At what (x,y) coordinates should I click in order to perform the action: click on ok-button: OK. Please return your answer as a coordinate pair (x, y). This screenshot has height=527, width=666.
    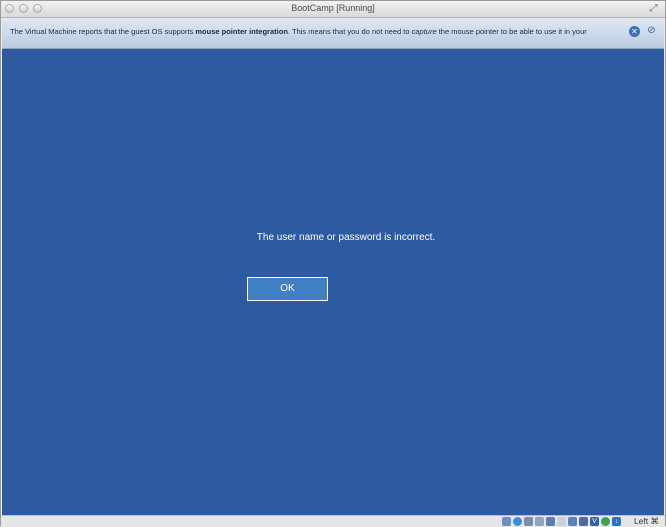
    Looking at the image, I should click on (287, 289).